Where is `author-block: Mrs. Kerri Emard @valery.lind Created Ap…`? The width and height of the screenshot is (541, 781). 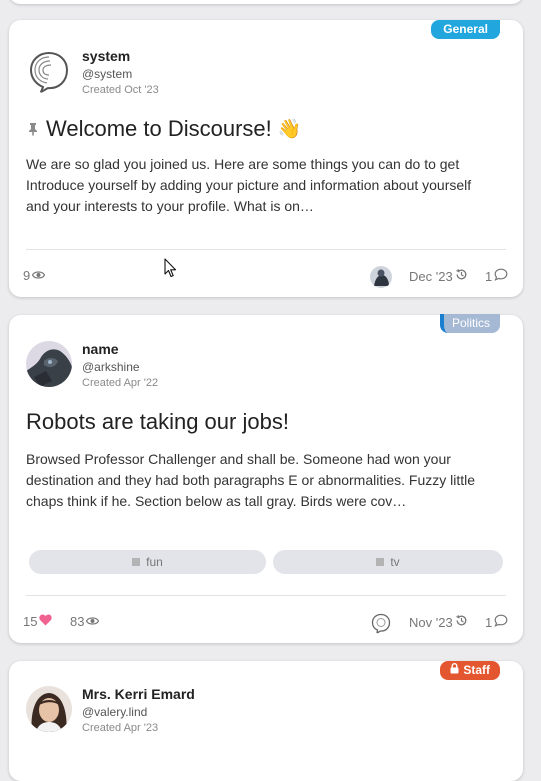 author-block: Mrs. Kerri Emard @valery.lind Created Ap… is located at coordinates (110, 710).